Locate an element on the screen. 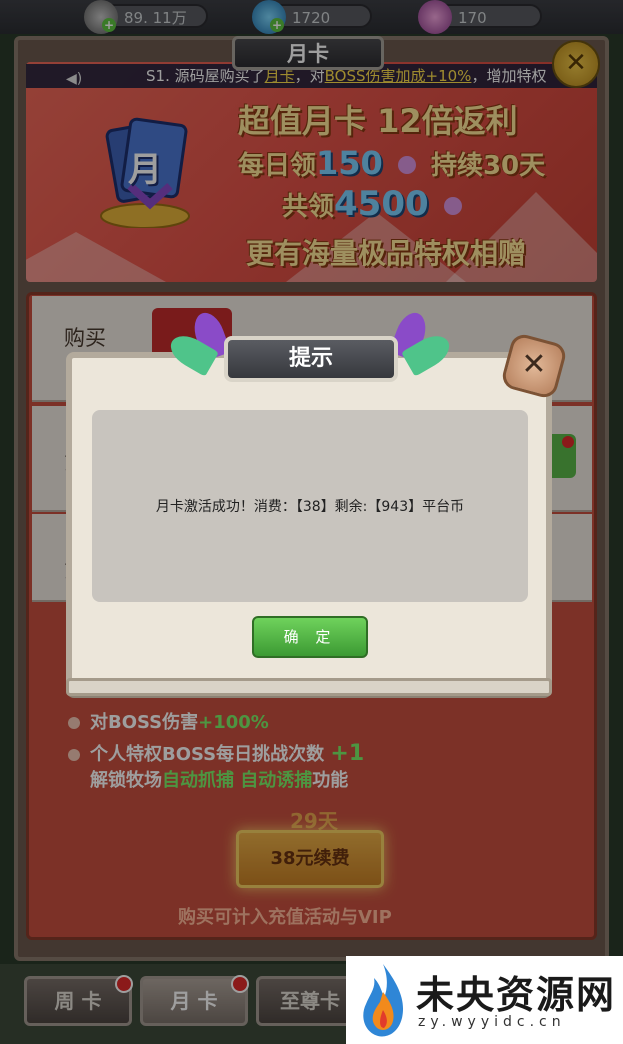 The width and height of the screenshot is (623, 1044). close-icon: ✕ is located at coordinates (534, 364).